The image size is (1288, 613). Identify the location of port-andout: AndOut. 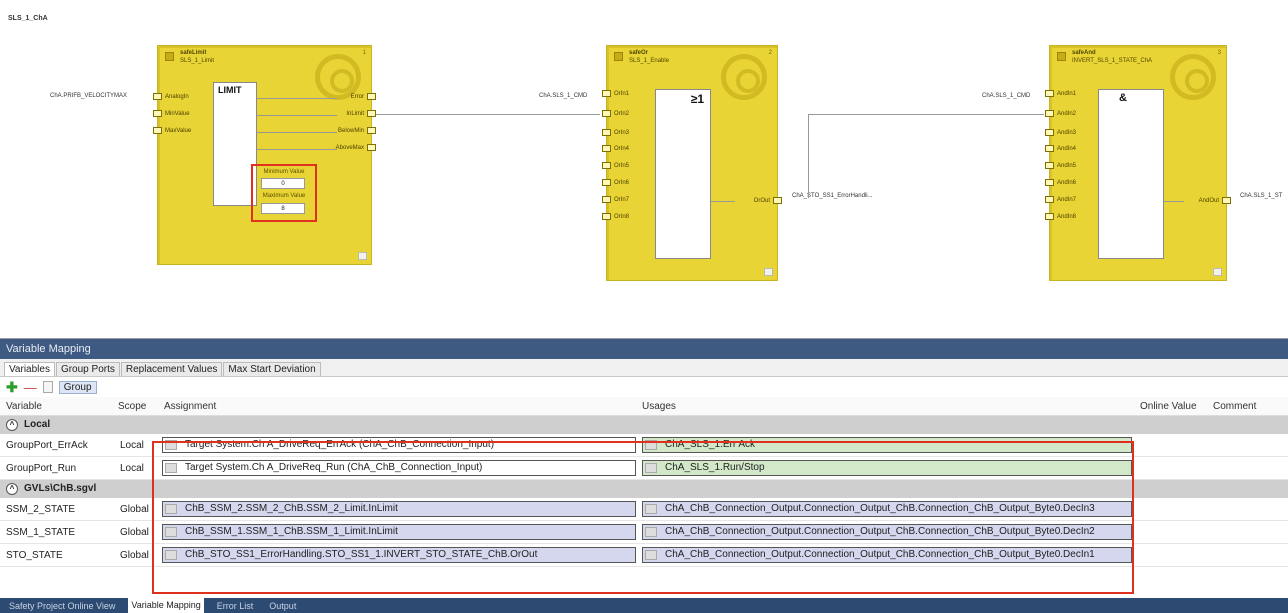
(1215, 201).